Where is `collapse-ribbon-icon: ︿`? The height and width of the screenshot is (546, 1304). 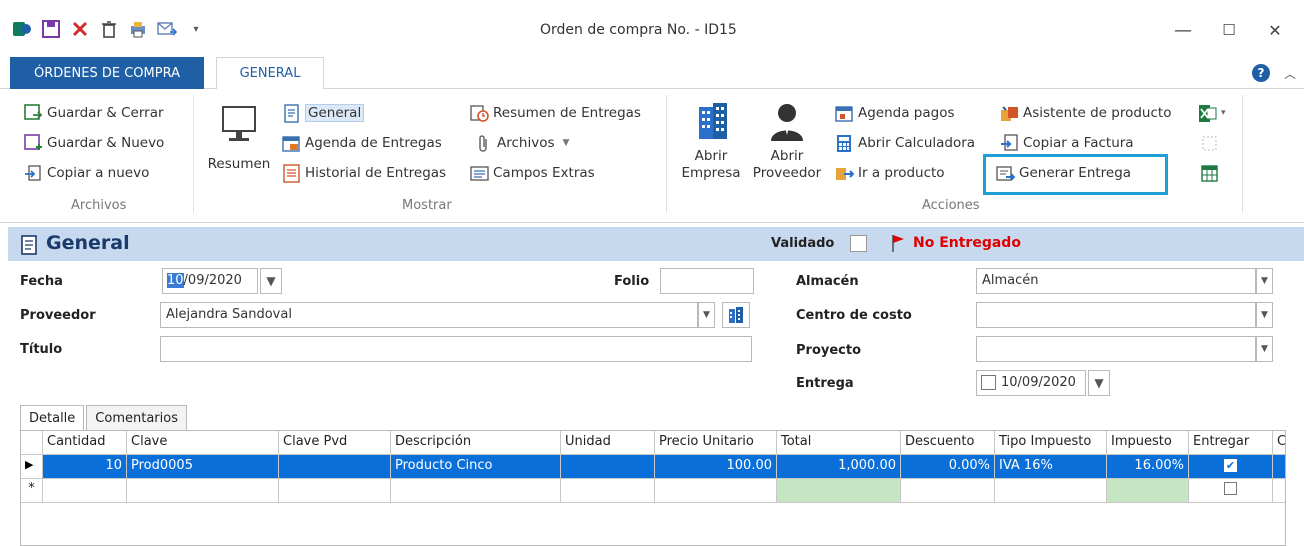
collapse-ribbon-icon: ︿ is located at coordinates (1290, 73).